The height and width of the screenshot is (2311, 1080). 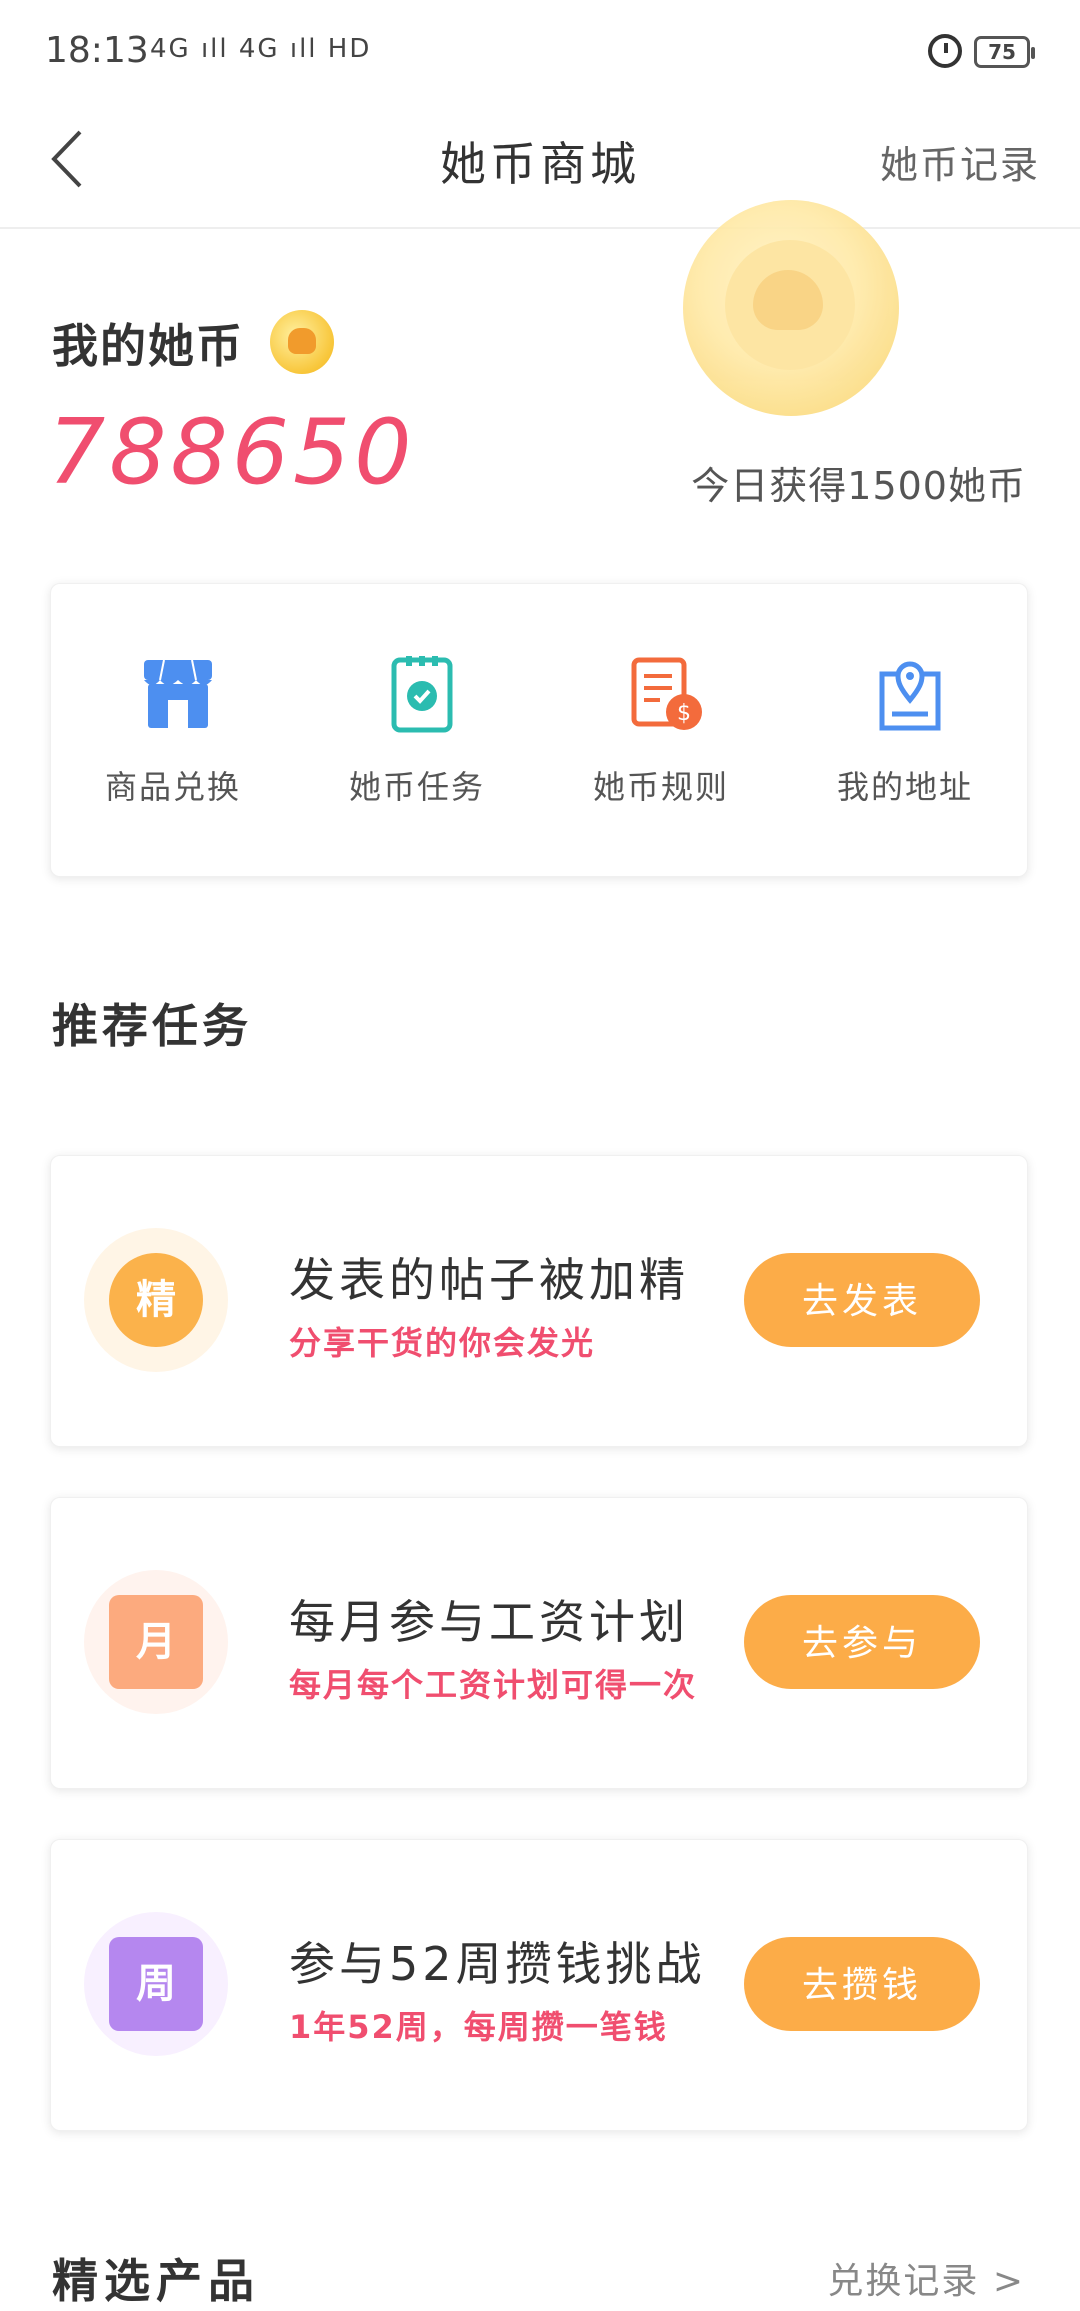 What do you see at coordinates (232, 452) in the screenshot?
I see `coin-balance: 788650` at bounding box center [232, 452].